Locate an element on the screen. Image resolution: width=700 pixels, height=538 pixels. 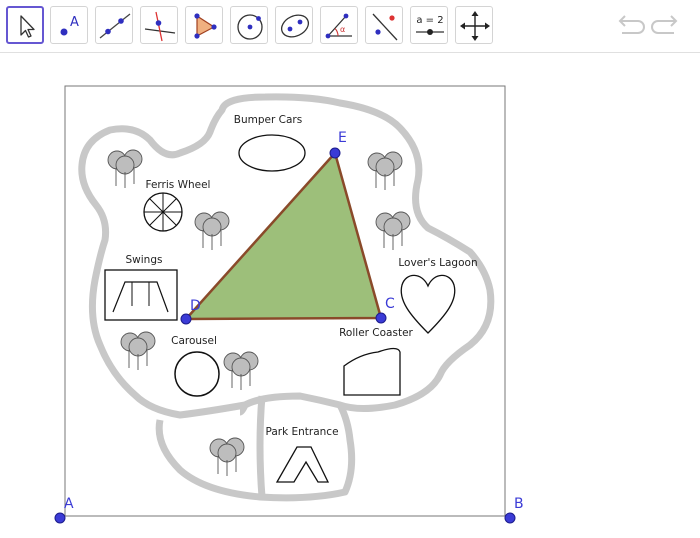
carousel-label: Carousel is located at coordinates (194, 341).